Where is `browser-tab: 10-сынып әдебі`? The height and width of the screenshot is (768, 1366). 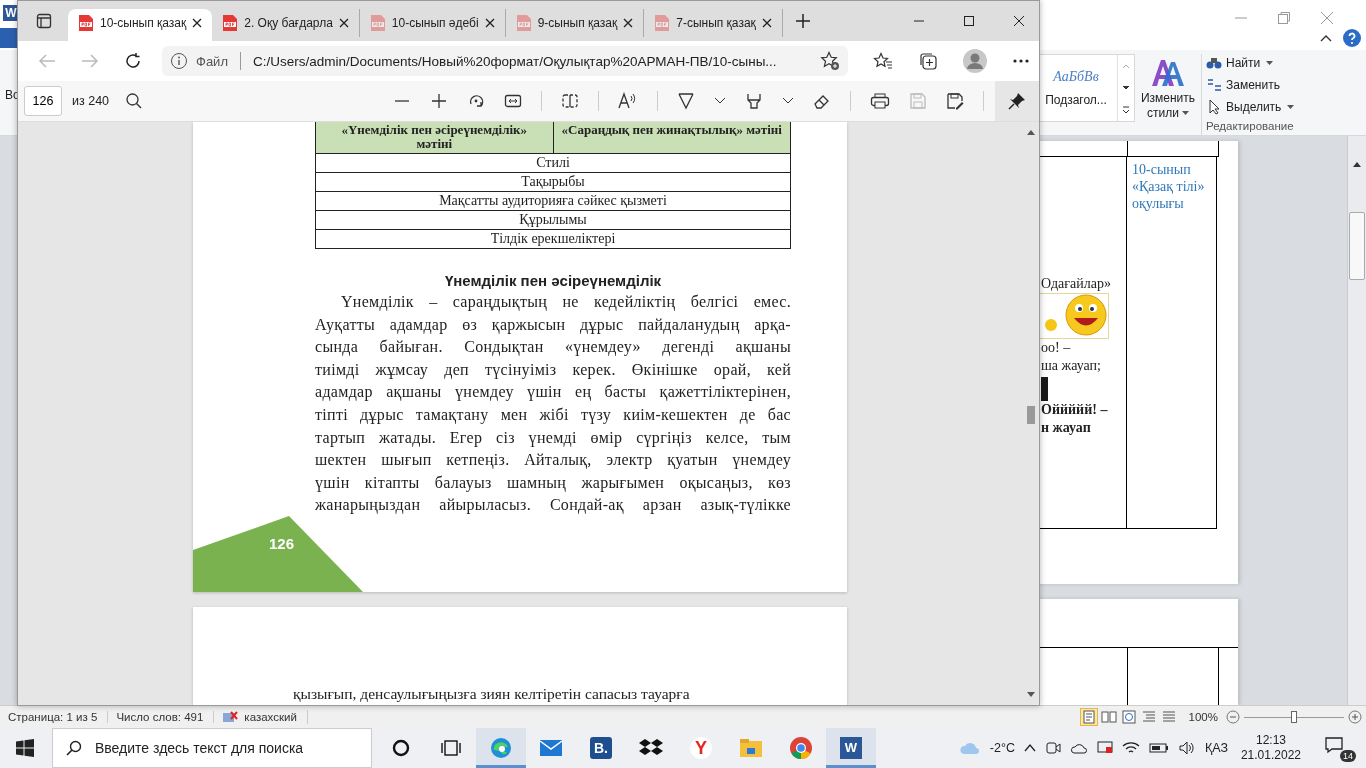
browser-tab: 10-сынып әдебі is located at coordinates (432, 23).